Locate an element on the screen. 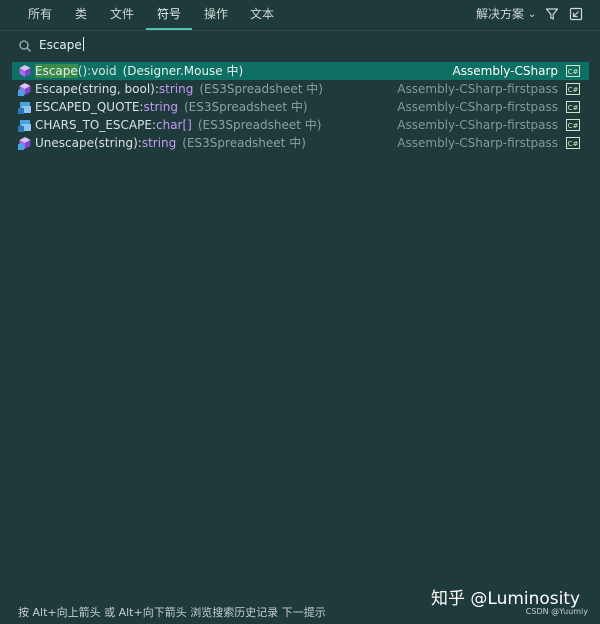  tab-text: 文本 is located at coordinates (262, 14).